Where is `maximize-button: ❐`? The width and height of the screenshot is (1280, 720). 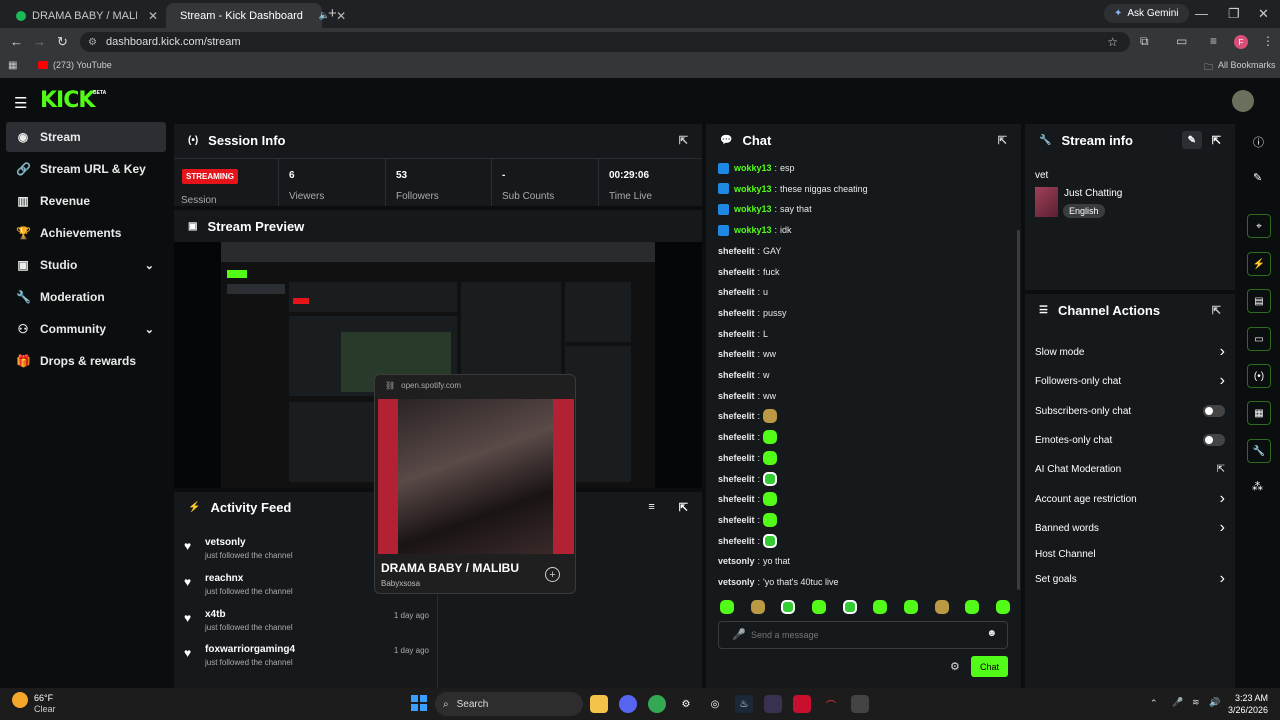
maximize-button: ❐ is located at coordinates (1234, 14).